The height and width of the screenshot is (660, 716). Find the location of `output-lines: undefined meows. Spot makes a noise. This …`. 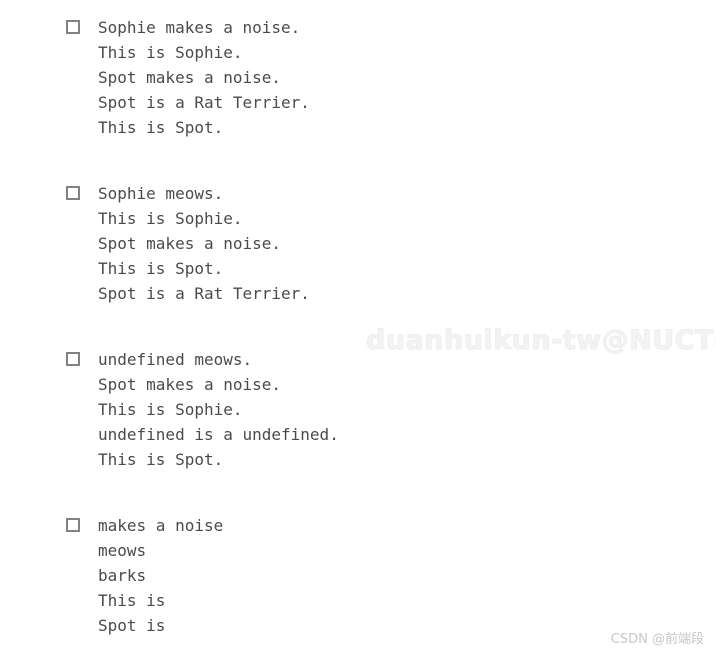

output-lines: undefined meows. Spot makes a noise. This … is located at coordinates (218, 409).